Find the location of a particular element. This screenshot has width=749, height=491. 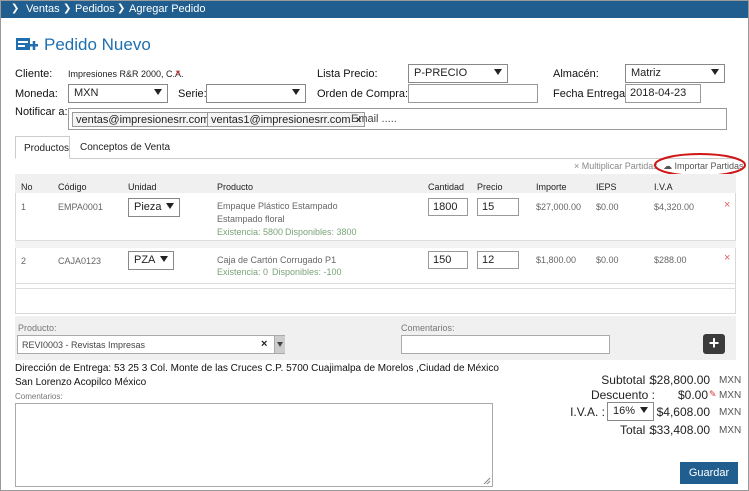

row-disponibles: Disponibles: 3800 is located at coordinates (321, 232).